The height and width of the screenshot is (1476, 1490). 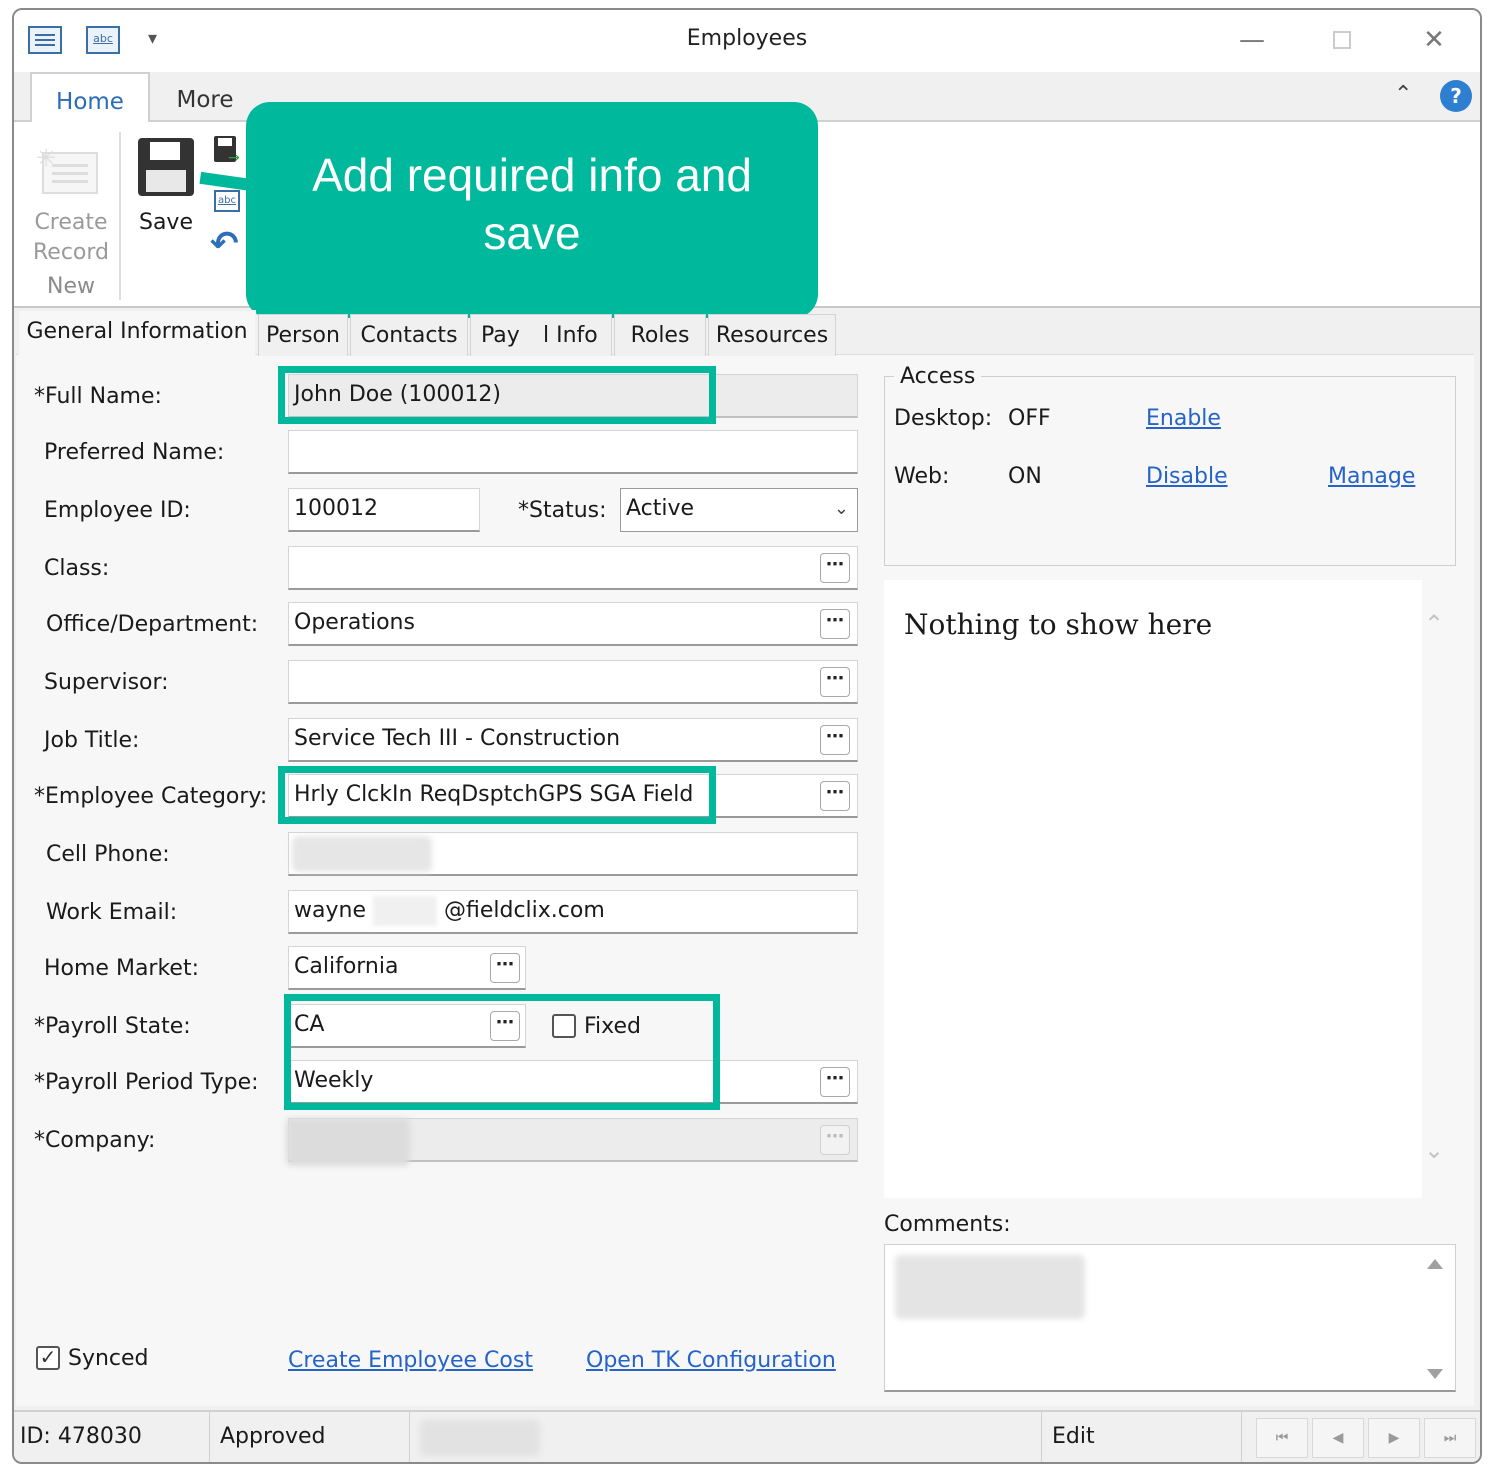 What do you see at coordinates (1403, 94) in the screenshot?
I see `chevron-up-icon: ⌃` at bounding box center [1403, 94].